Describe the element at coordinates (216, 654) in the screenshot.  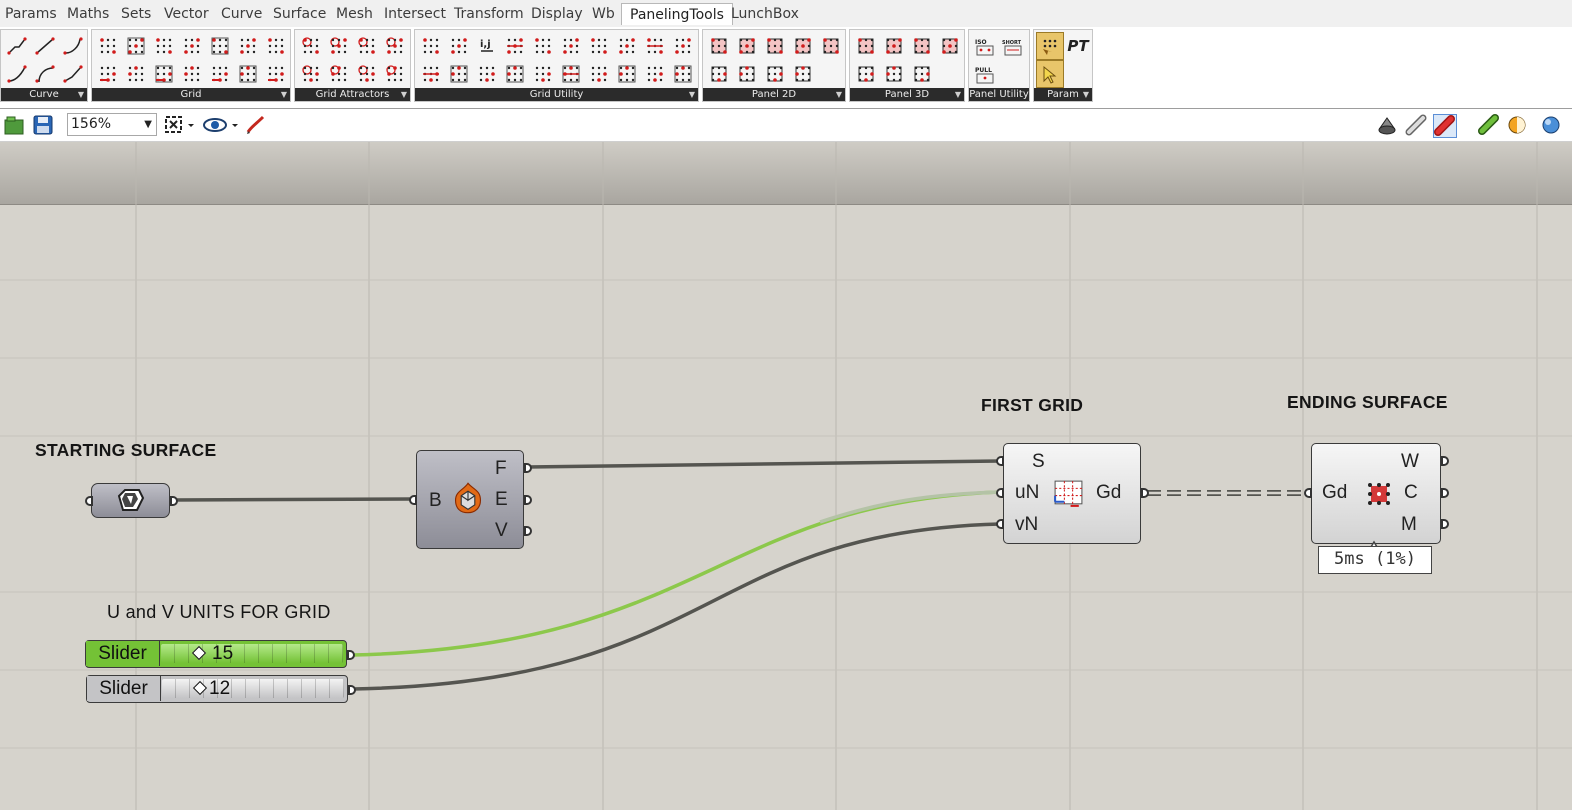
I see `slider-u: Slider 15` at that location.